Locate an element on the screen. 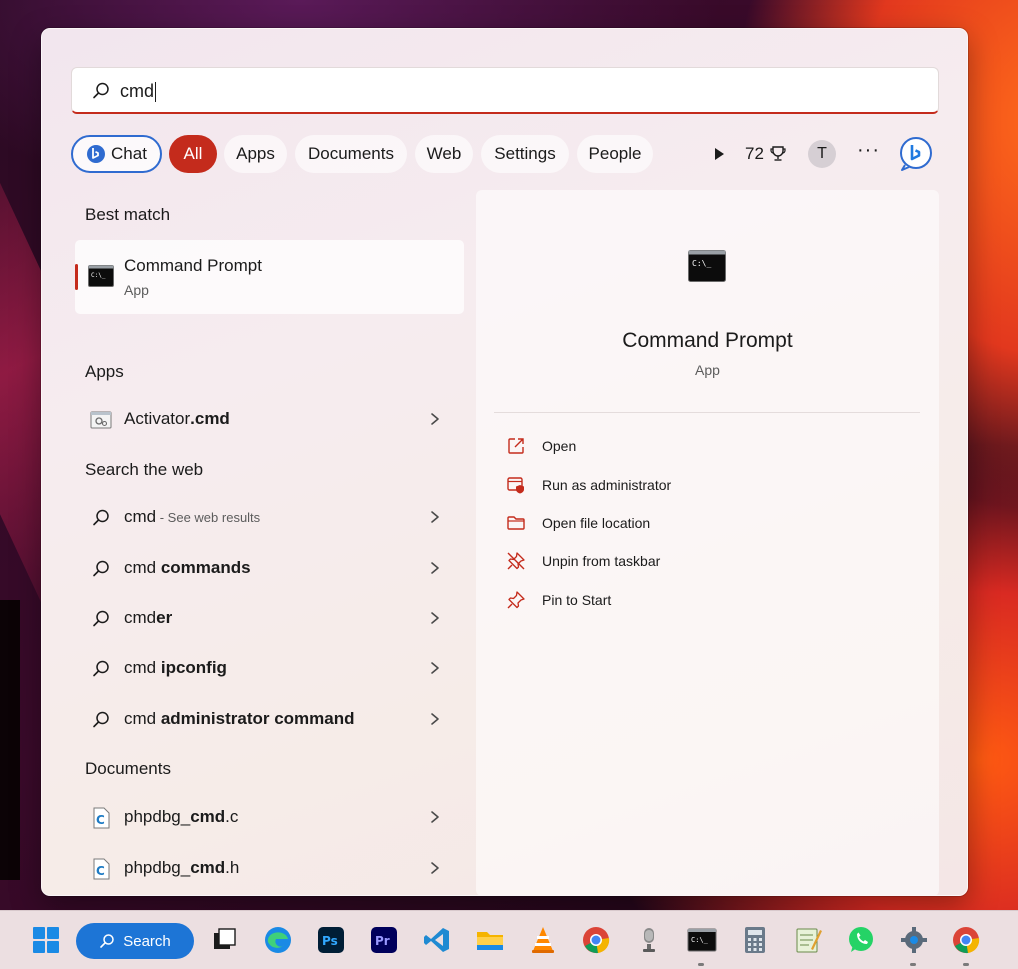 This screenshot has width=1018, height=969. people-filter-label: People is located at coordinates (615, 153).